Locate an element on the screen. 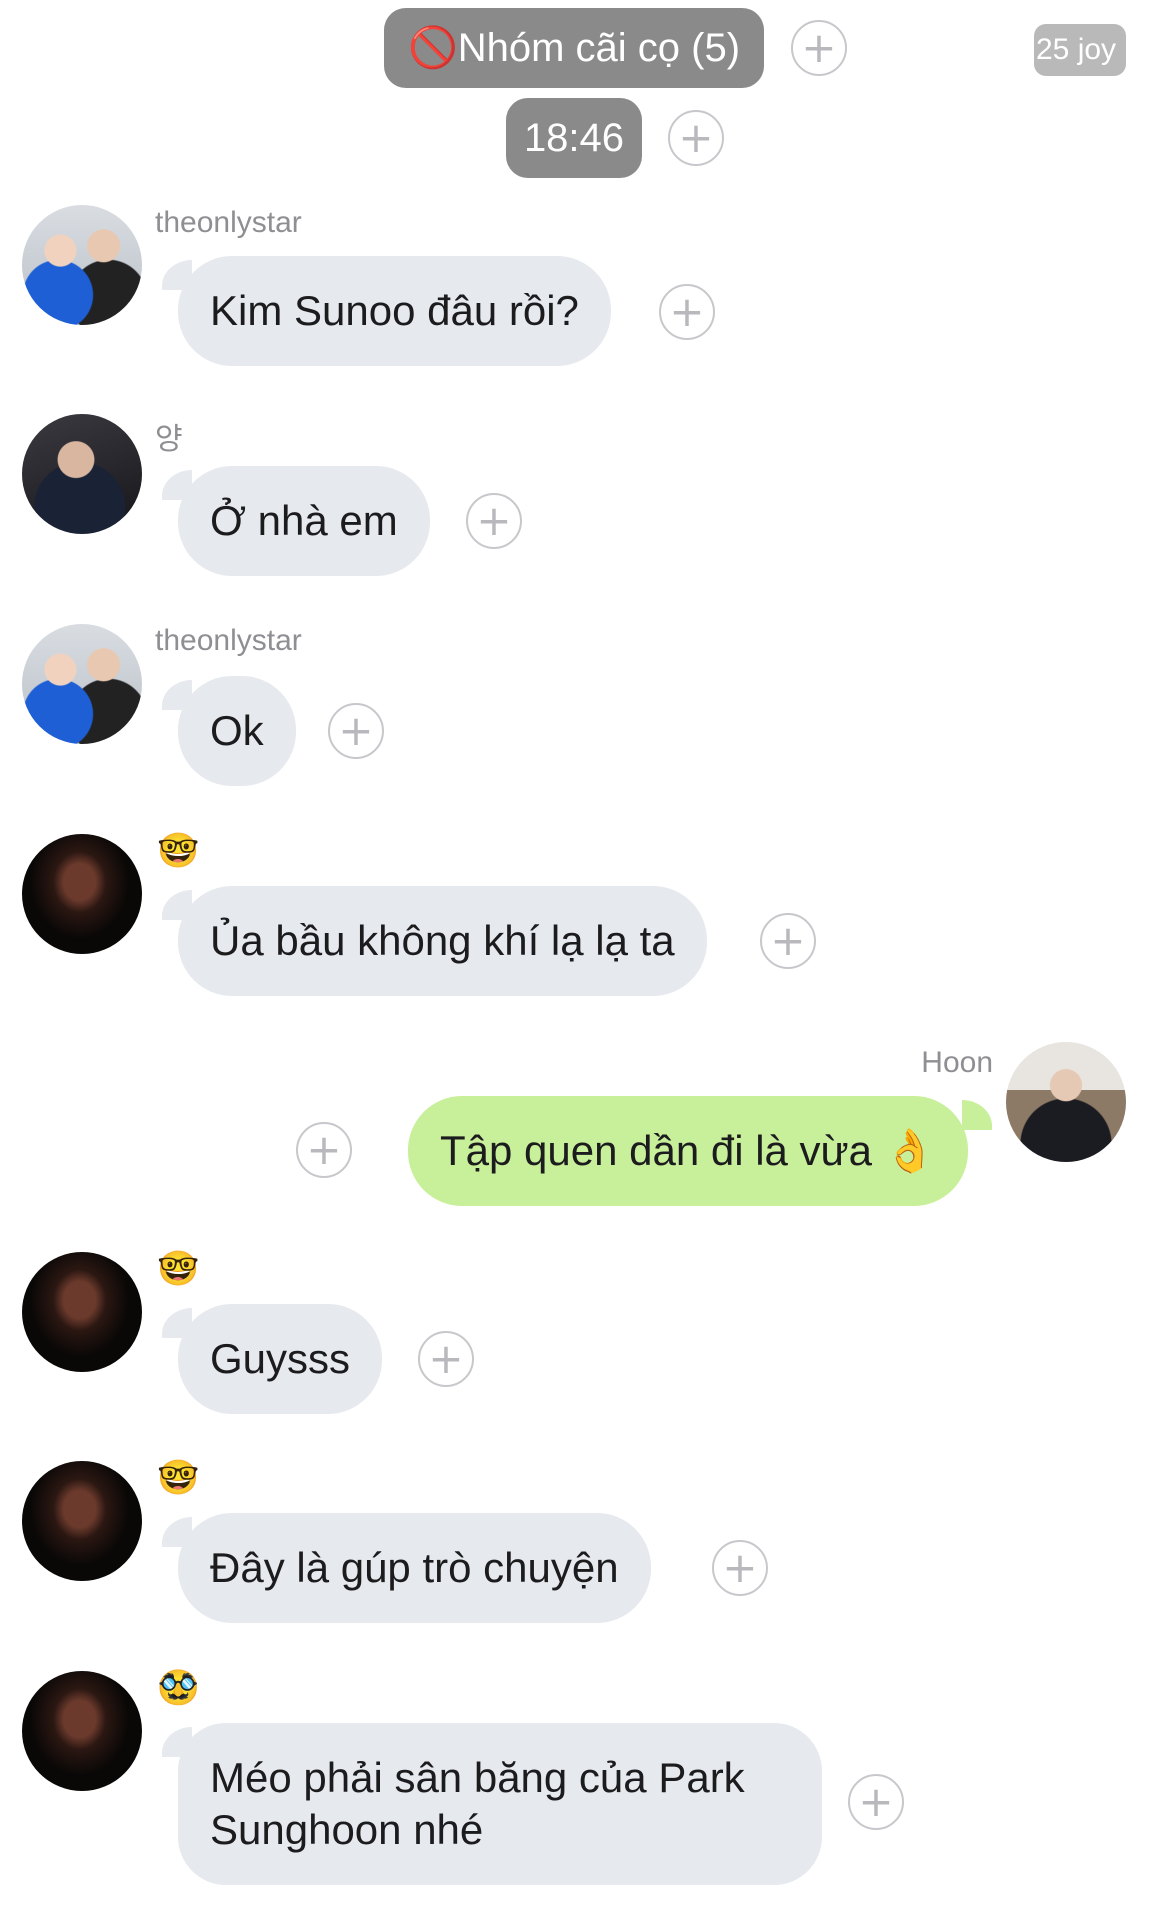 The height and width of the screenshot is (1920, 1150). message-text: Đây là gúp trò chuyện is located at coordinates (414, 1567).